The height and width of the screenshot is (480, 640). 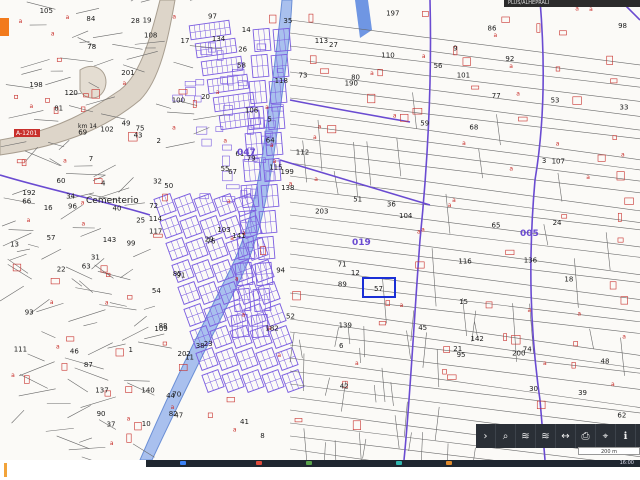 I want to click on parcel-number: 90, so click(x=101, y=414).